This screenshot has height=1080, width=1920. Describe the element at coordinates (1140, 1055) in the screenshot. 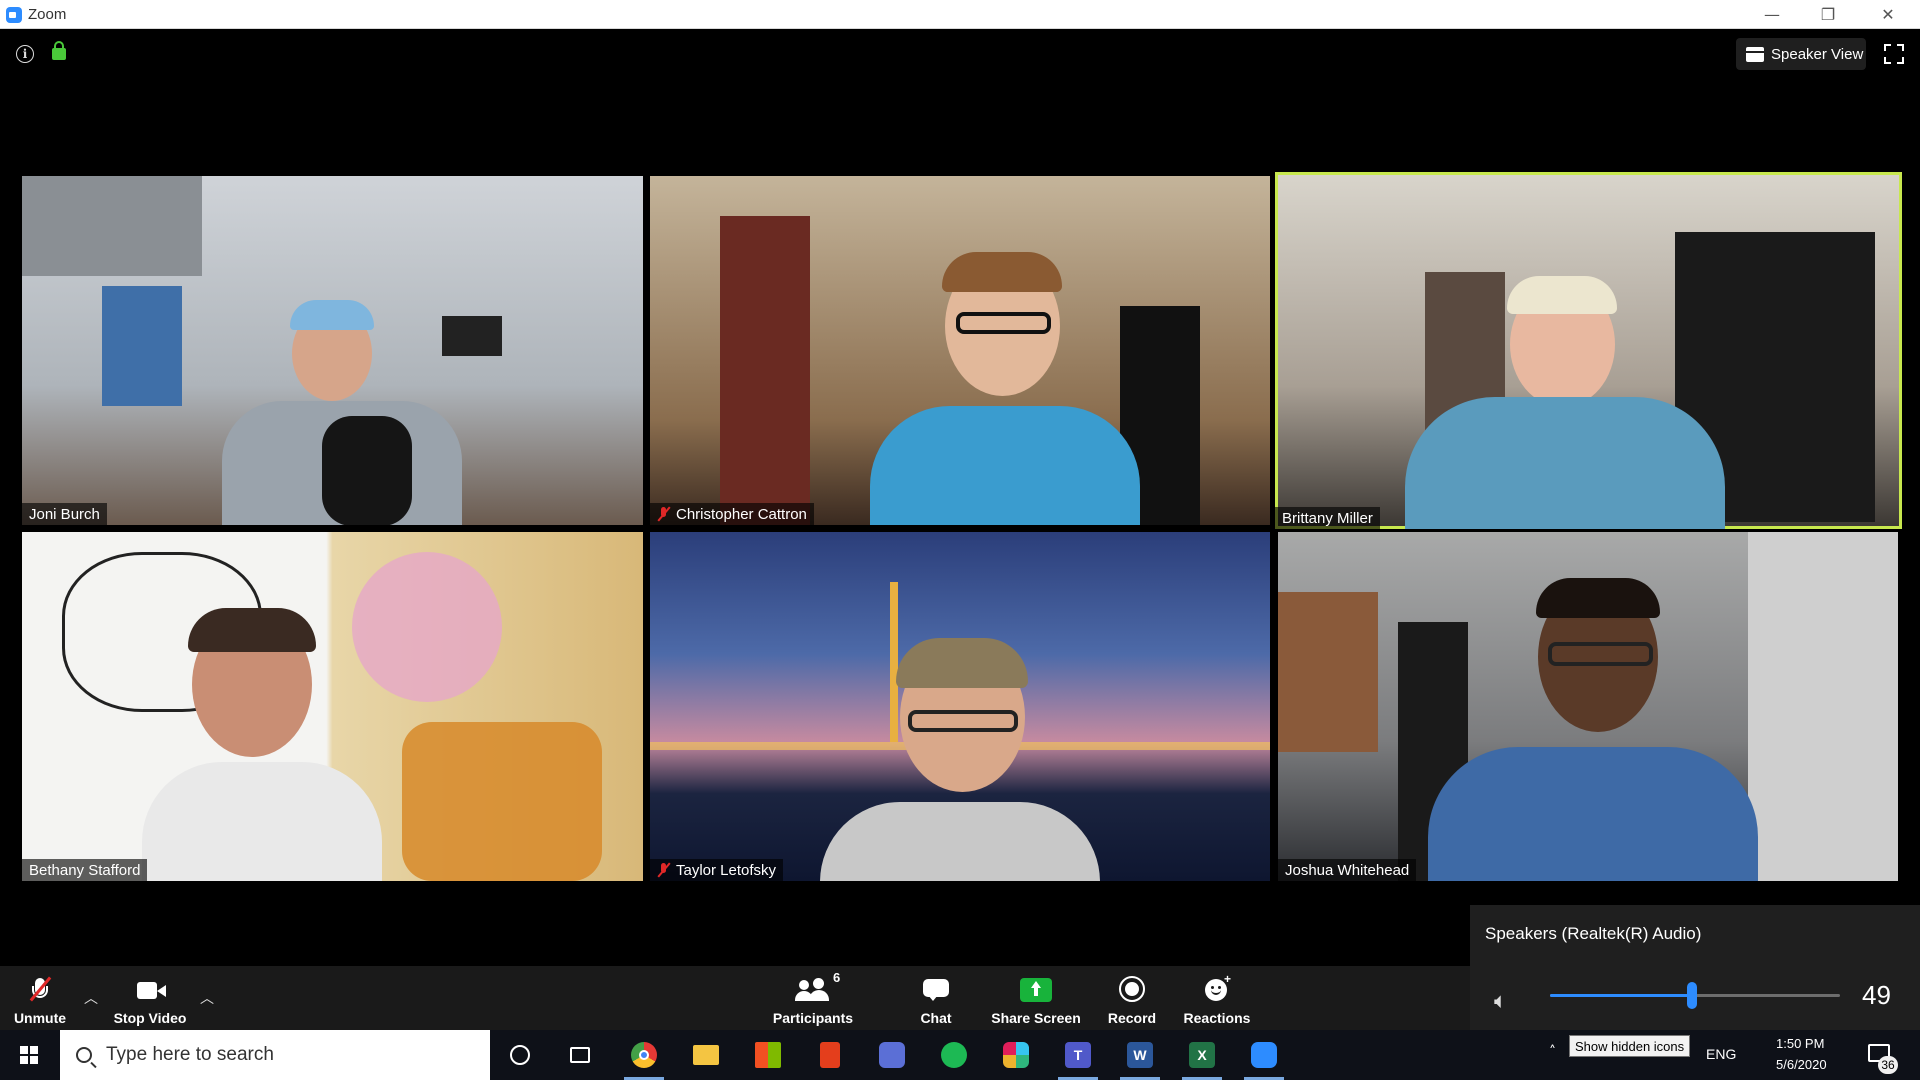

I see `microsoft-word-icon: W` at that location.